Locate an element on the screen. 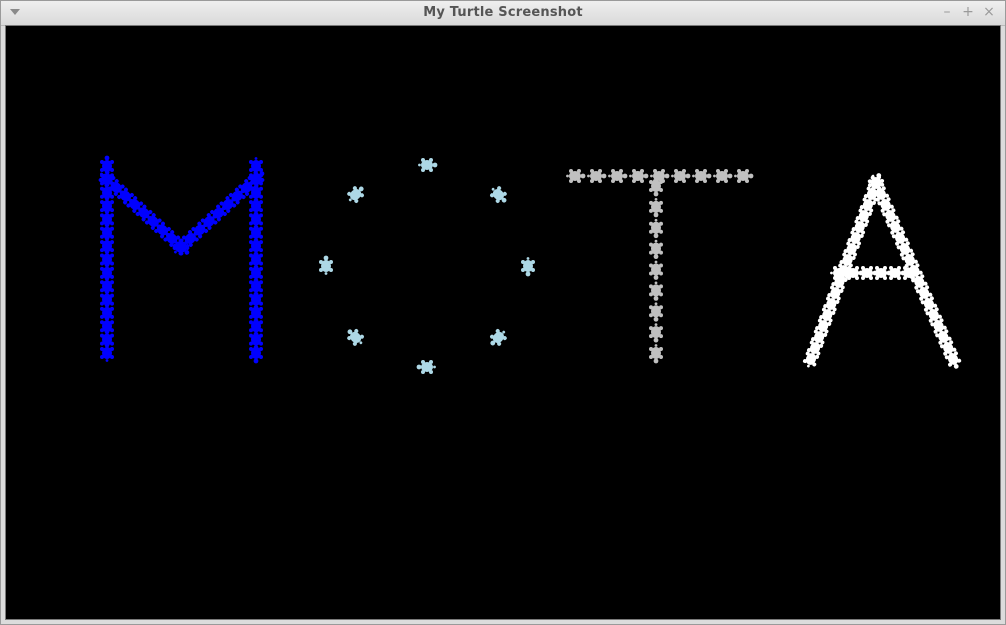 The width and height of the screenshot is (1006, 625). window-title: My Turtle Screenshot is located at coordinates (503, 12).